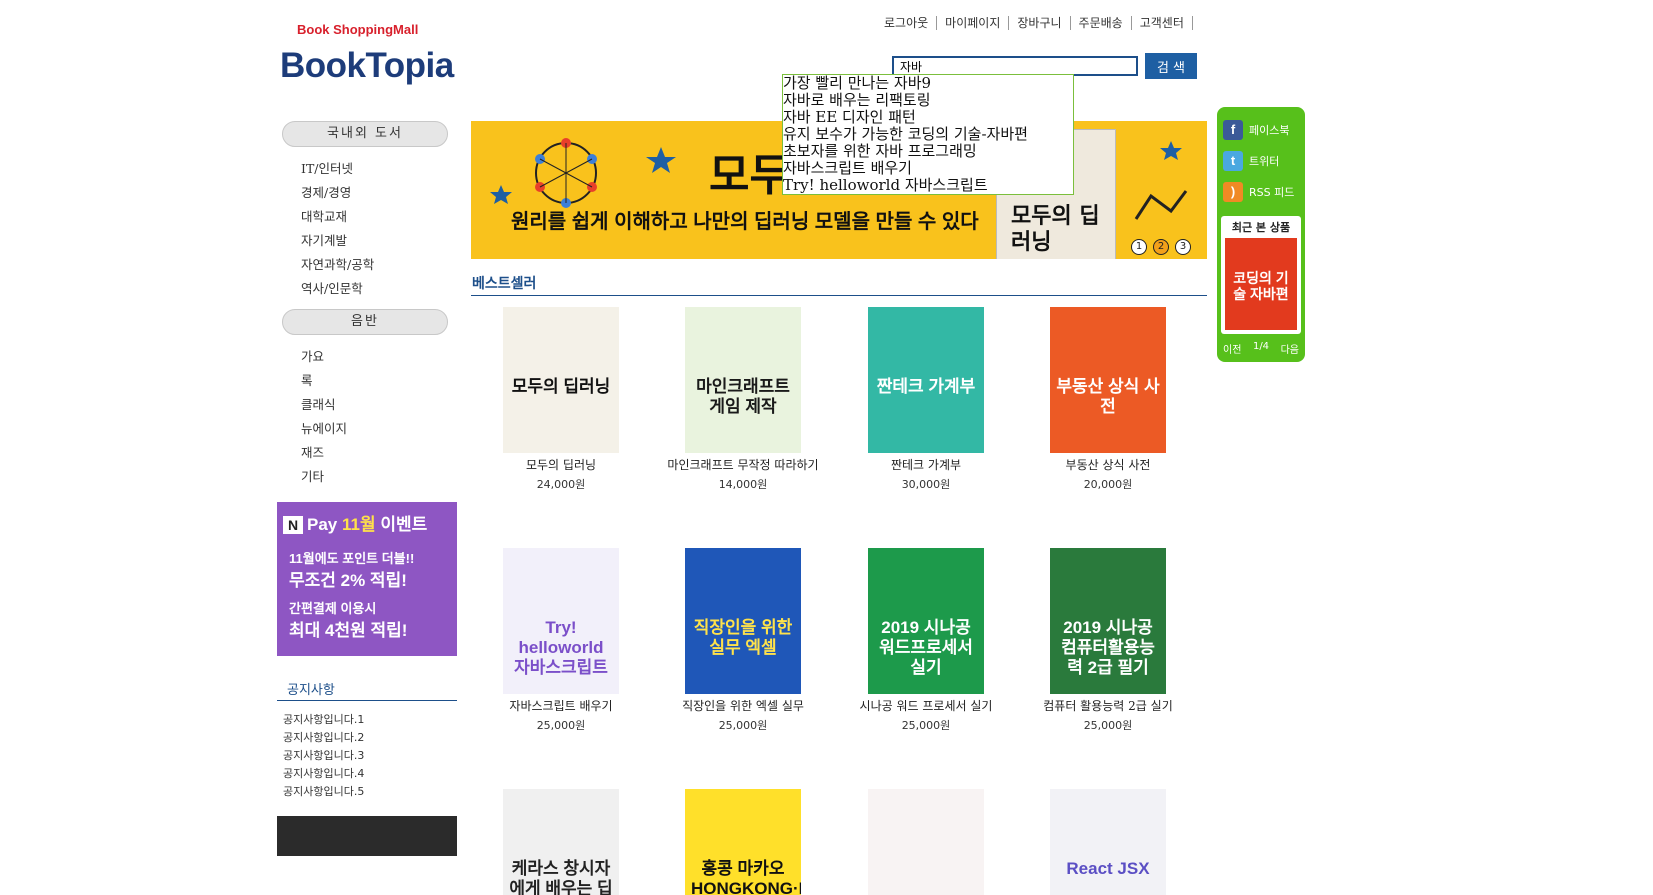  I want to click on category-item: 재즈, so click(324, 453).